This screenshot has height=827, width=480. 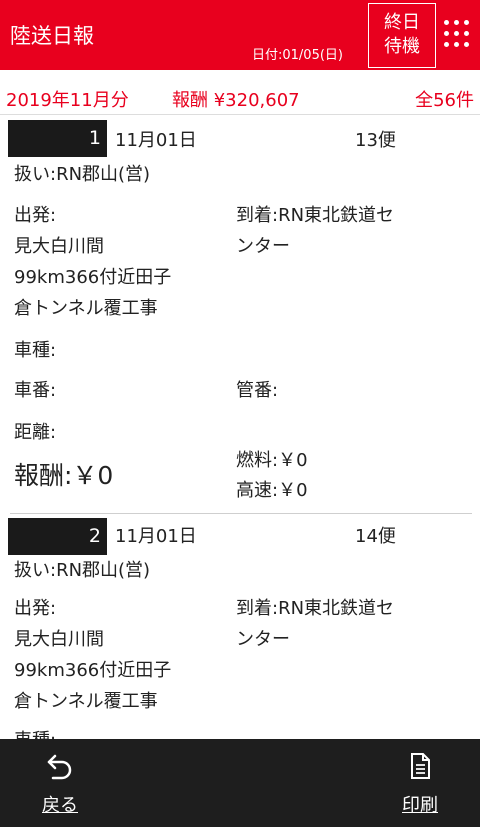 I want to click on print-label: 印刷, so click(x=420, y=805).